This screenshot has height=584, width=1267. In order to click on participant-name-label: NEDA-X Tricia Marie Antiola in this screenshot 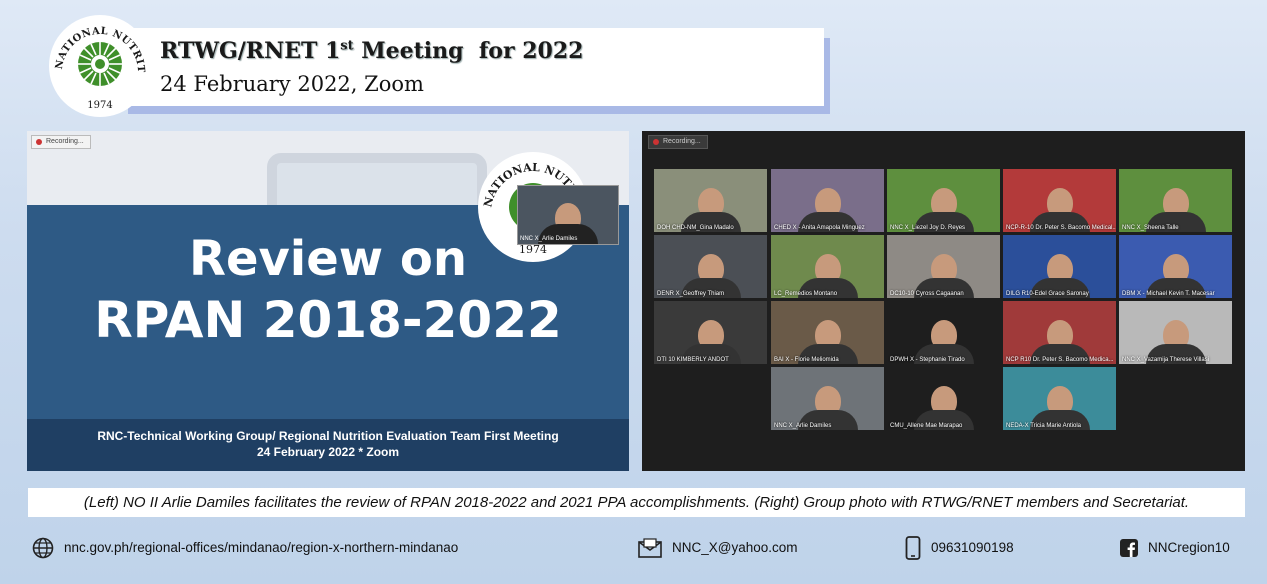, I will do `click(1044, 426)`.